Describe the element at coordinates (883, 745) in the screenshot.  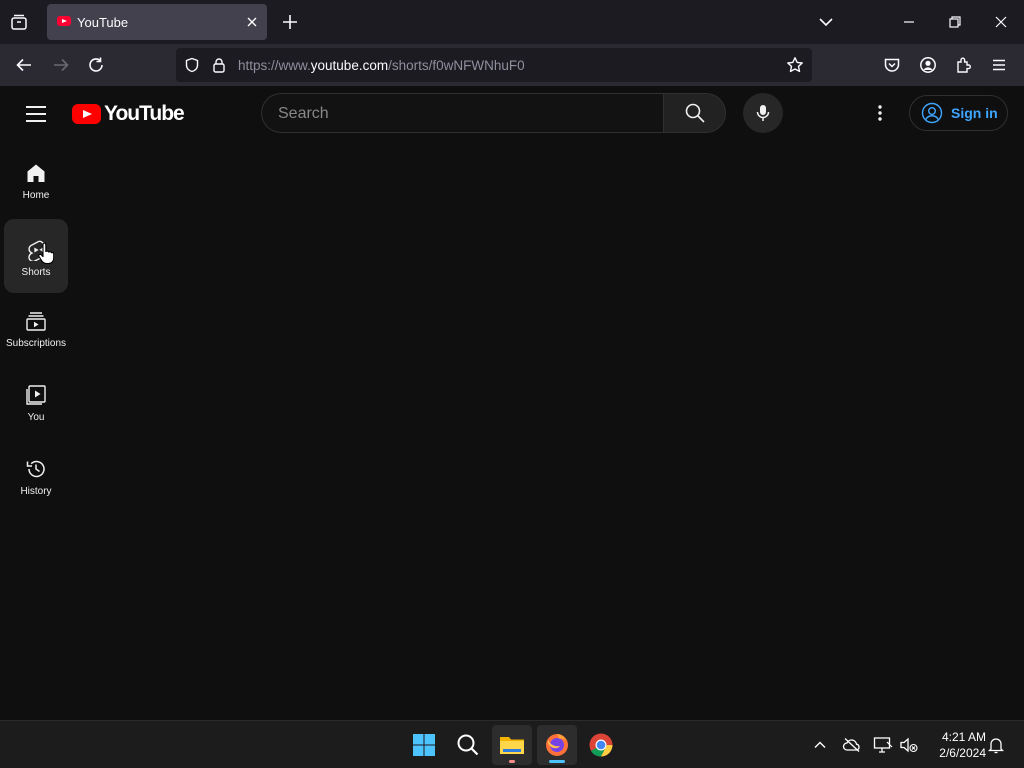
I see `network-display-icon` at that location.